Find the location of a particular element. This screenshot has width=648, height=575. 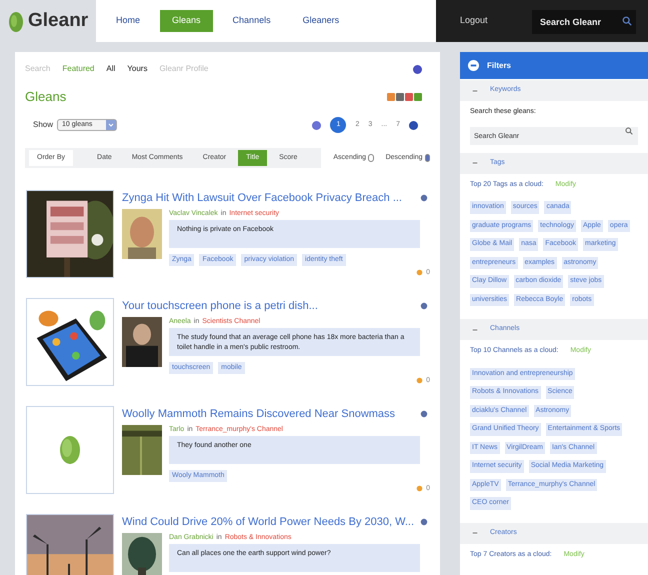

view-link: Yours is located at coordinates (137, 69).